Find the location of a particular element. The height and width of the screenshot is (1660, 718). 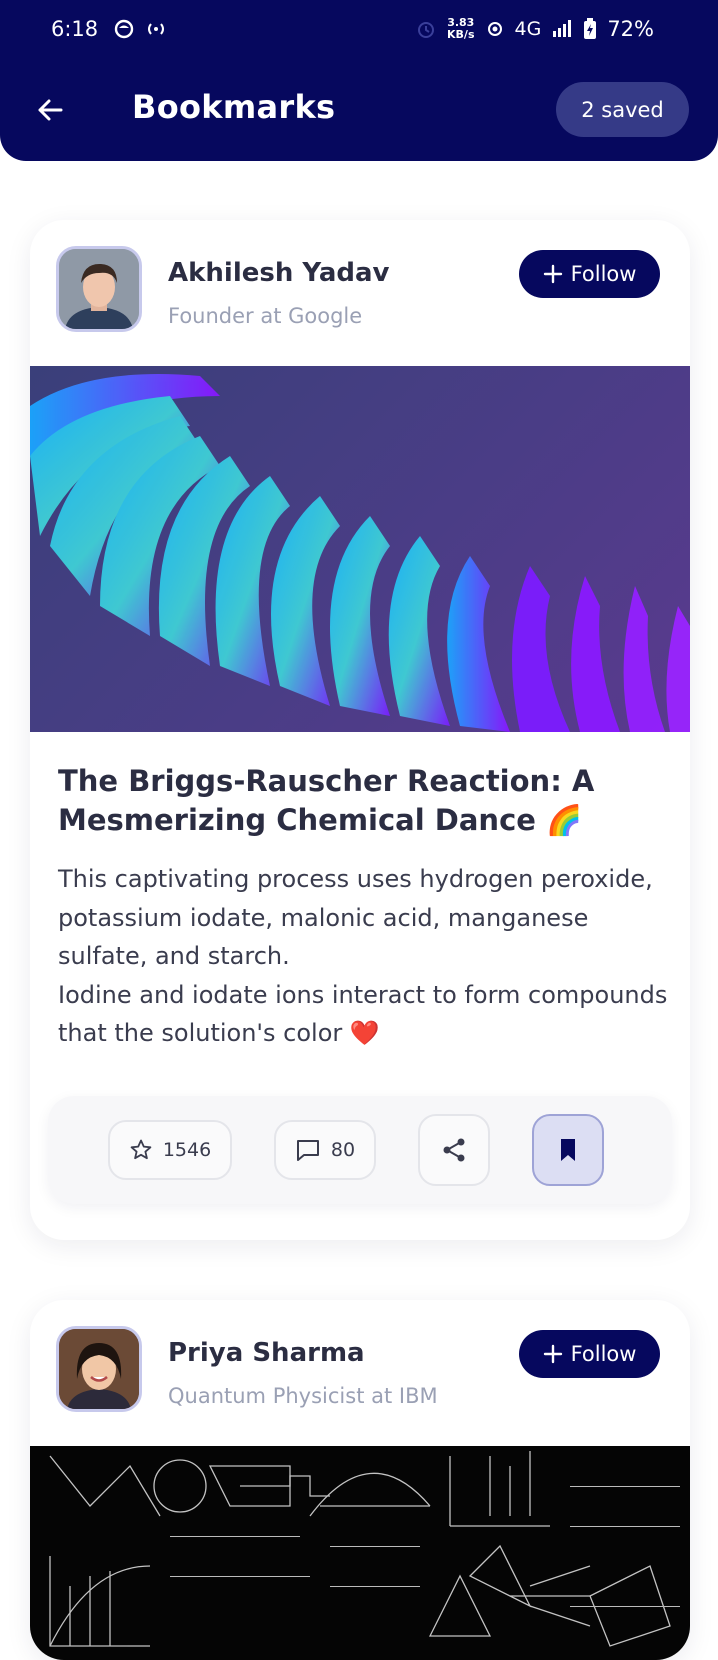

saved-count-badge: 2 saved is located at coordinates (622, 109).